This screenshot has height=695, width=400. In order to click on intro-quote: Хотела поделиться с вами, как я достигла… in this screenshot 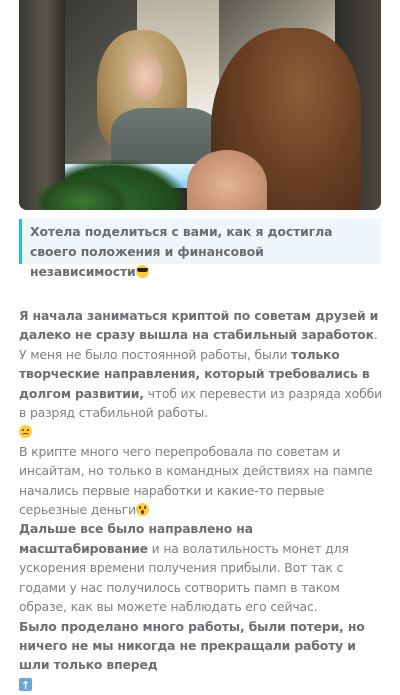, I will do `click(200, 249)`.